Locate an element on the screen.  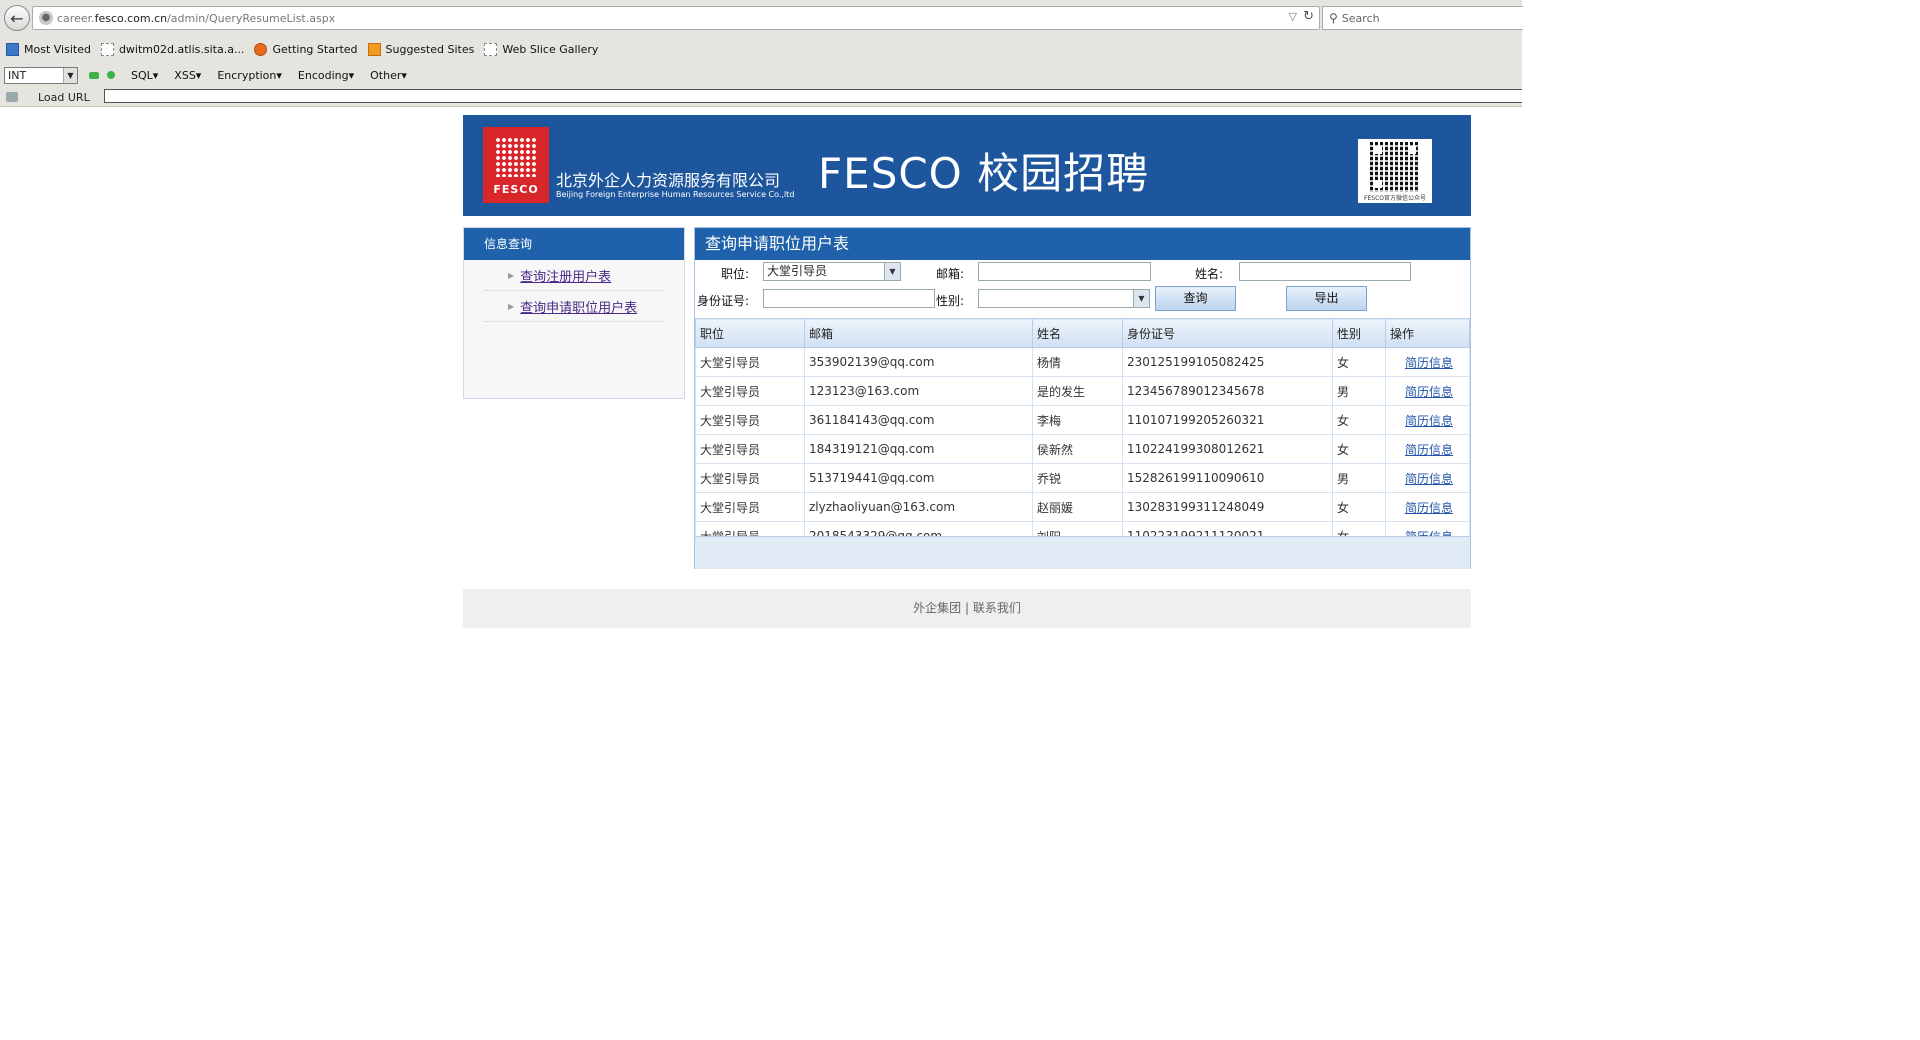
gender-select: ▼ is located at coordinates (1064, 298).